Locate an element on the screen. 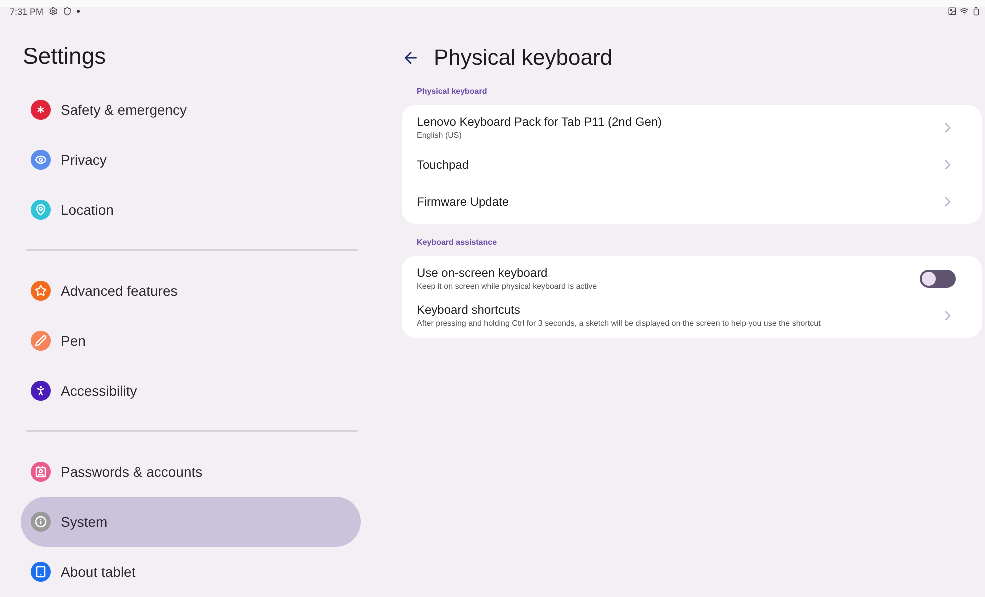  row-title: Lenovo Keyboard Pack for Tab P11 (2nd Gen) is located at coordinates (678, 122).